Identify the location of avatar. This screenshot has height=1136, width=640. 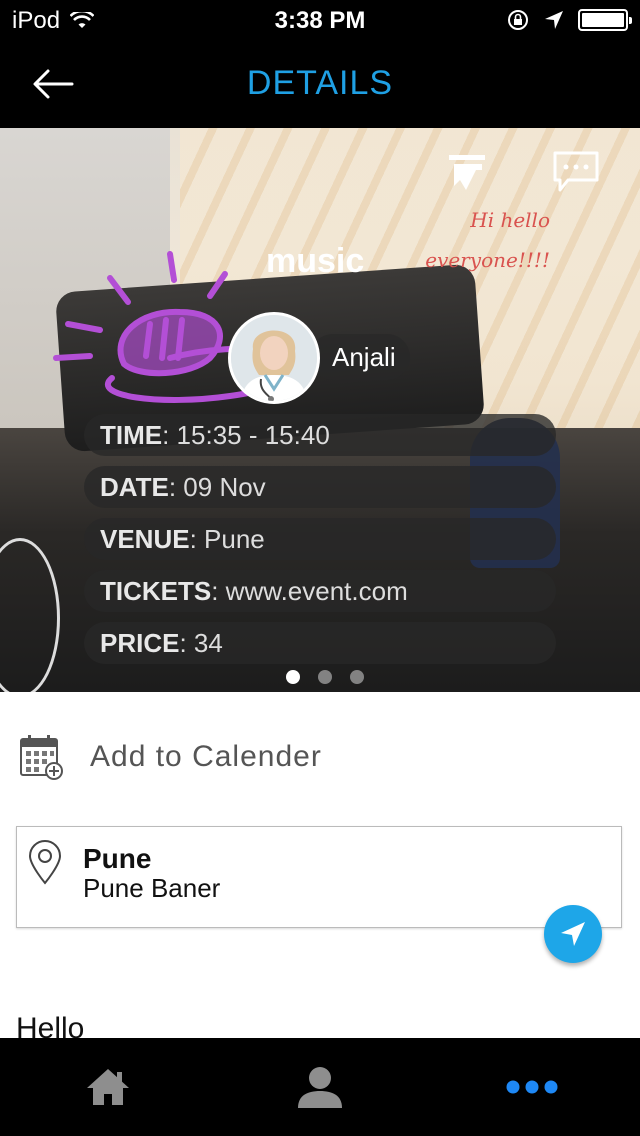
(274, 358).